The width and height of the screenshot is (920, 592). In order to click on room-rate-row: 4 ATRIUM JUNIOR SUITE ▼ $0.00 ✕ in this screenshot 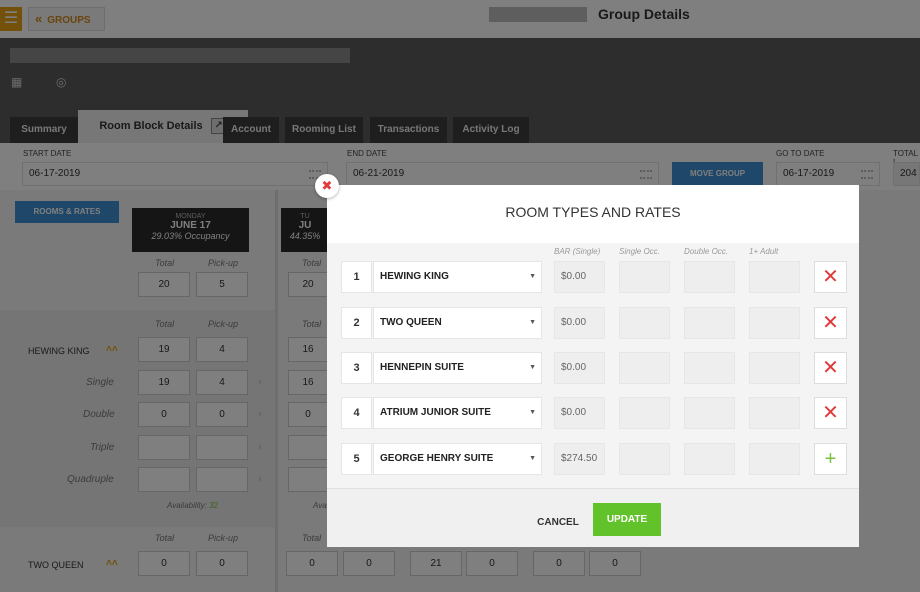, I will do `click(594, 413)`.